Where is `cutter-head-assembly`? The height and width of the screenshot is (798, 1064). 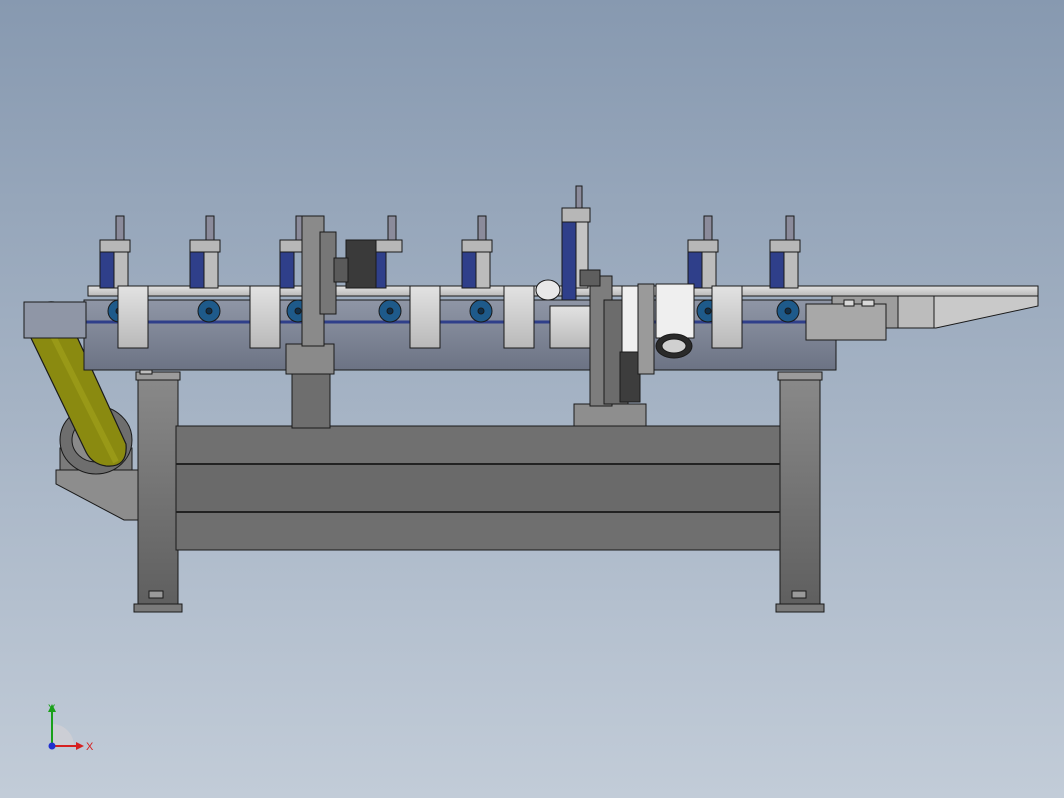 cutter-head-assembly is located at coordinates (634, 348).